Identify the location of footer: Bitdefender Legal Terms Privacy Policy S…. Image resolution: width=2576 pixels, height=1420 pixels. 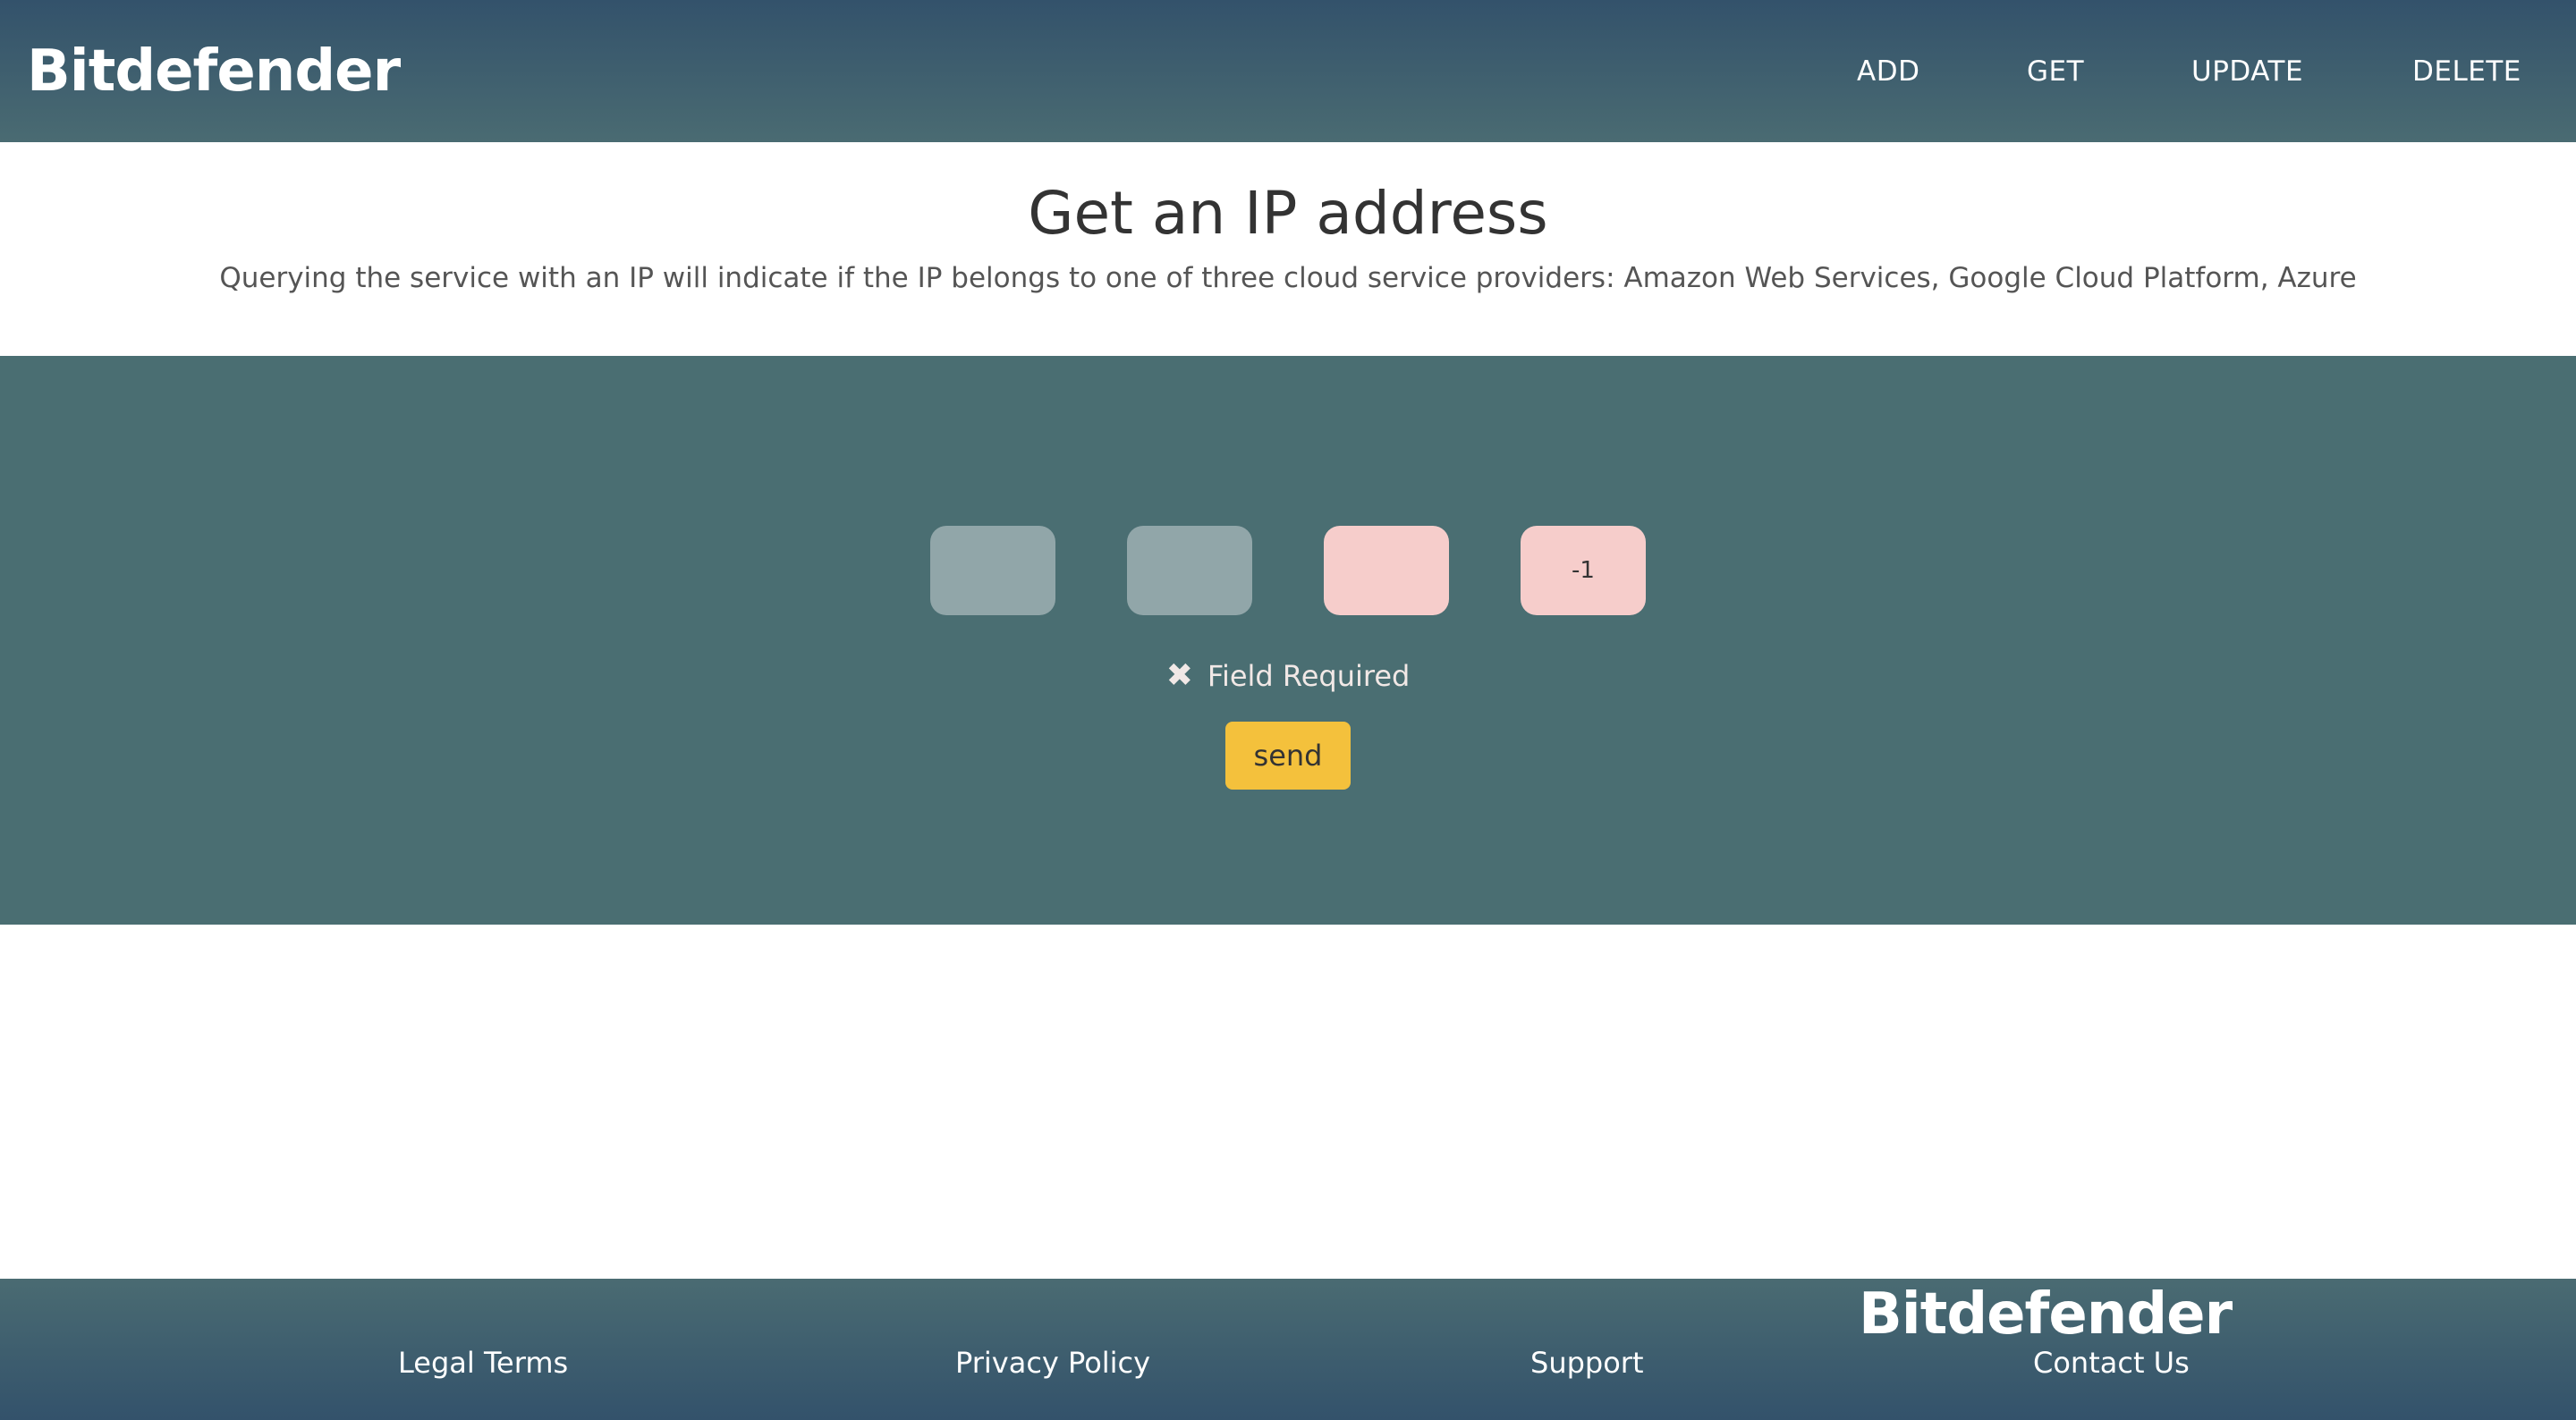
(1288, 1350).